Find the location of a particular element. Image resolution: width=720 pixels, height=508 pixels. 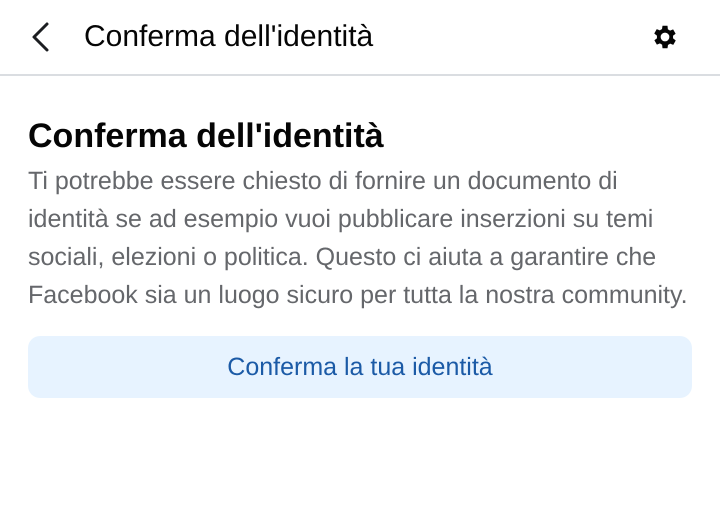

confirm-identity-button: Conferma la tua identità is located at coordinates (360, 367).